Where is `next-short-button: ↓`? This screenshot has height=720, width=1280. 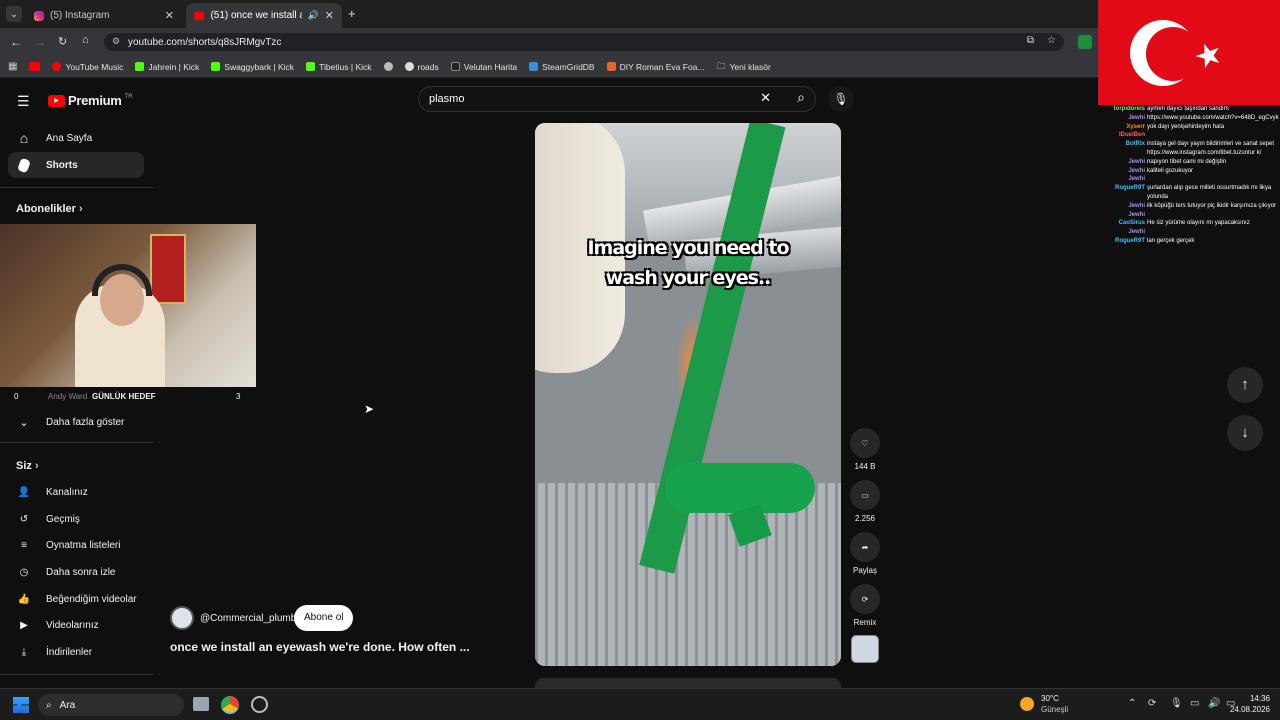
next-short-button: ↓ is located at coordinates (1245, 433).